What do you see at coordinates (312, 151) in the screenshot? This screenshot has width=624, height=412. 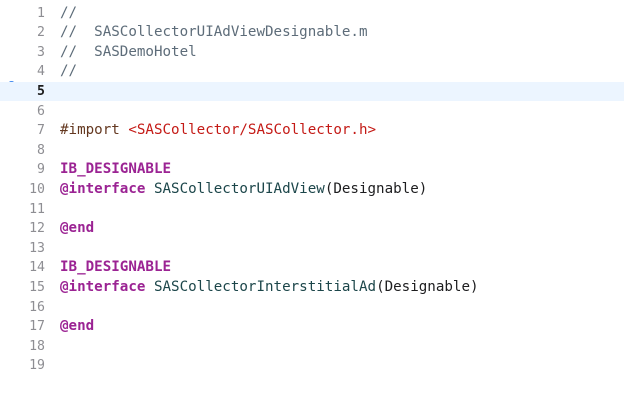 I see `code-line: 8` at bounding box center [312, 151].